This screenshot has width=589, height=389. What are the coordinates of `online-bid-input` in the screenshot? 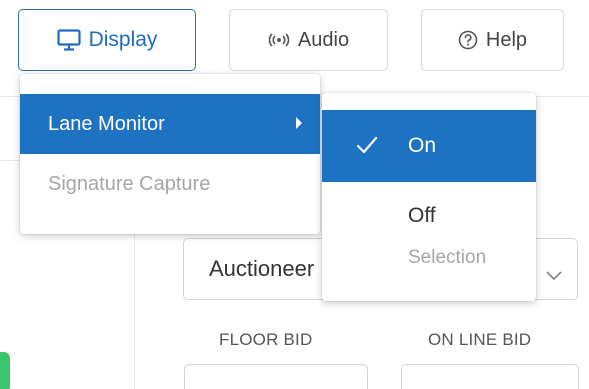 It's located at (490, 376).